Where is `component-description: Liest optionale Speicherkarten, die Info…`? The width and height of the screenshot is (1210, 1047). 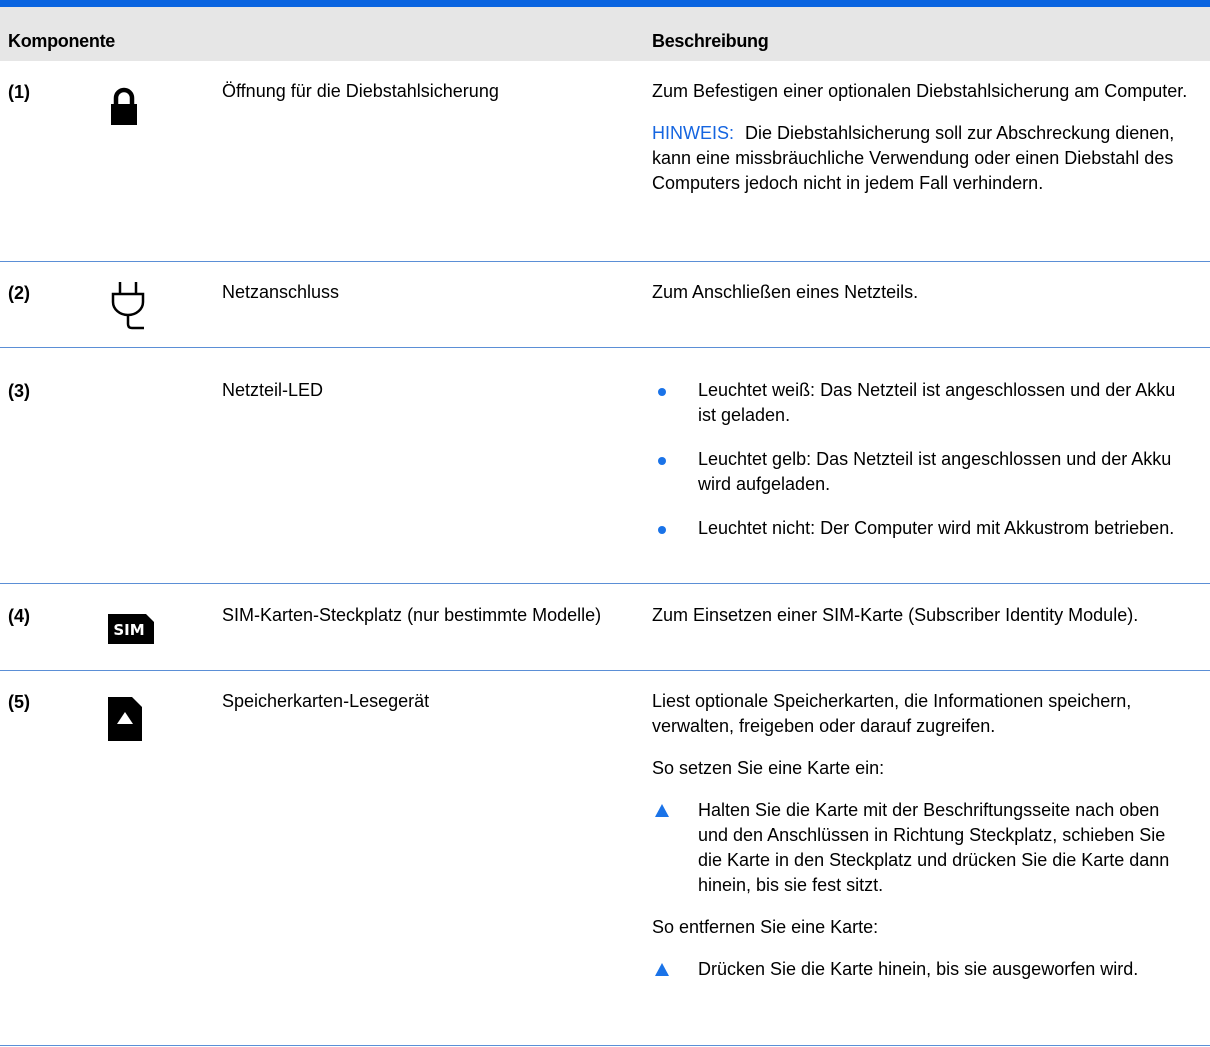
component-description: Liest optionale Speicherkarten, die Info… is located at coordinates (922, 835).